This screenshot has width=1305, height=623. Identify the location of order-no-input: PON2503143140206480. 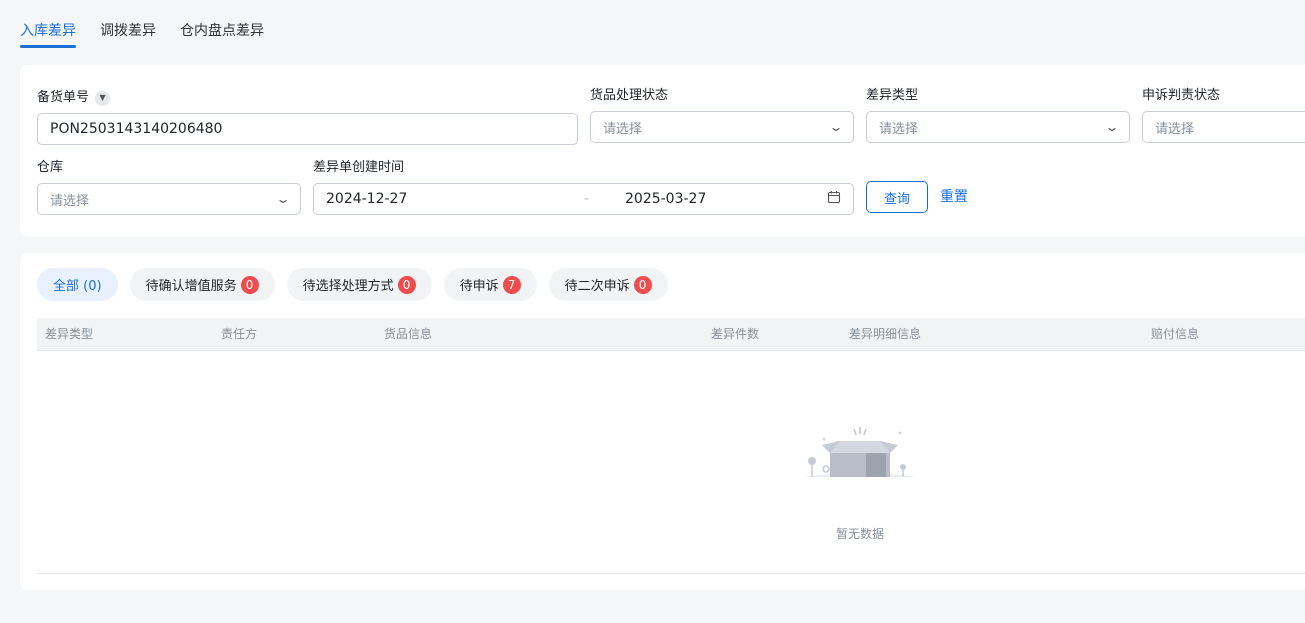
(307, 129).